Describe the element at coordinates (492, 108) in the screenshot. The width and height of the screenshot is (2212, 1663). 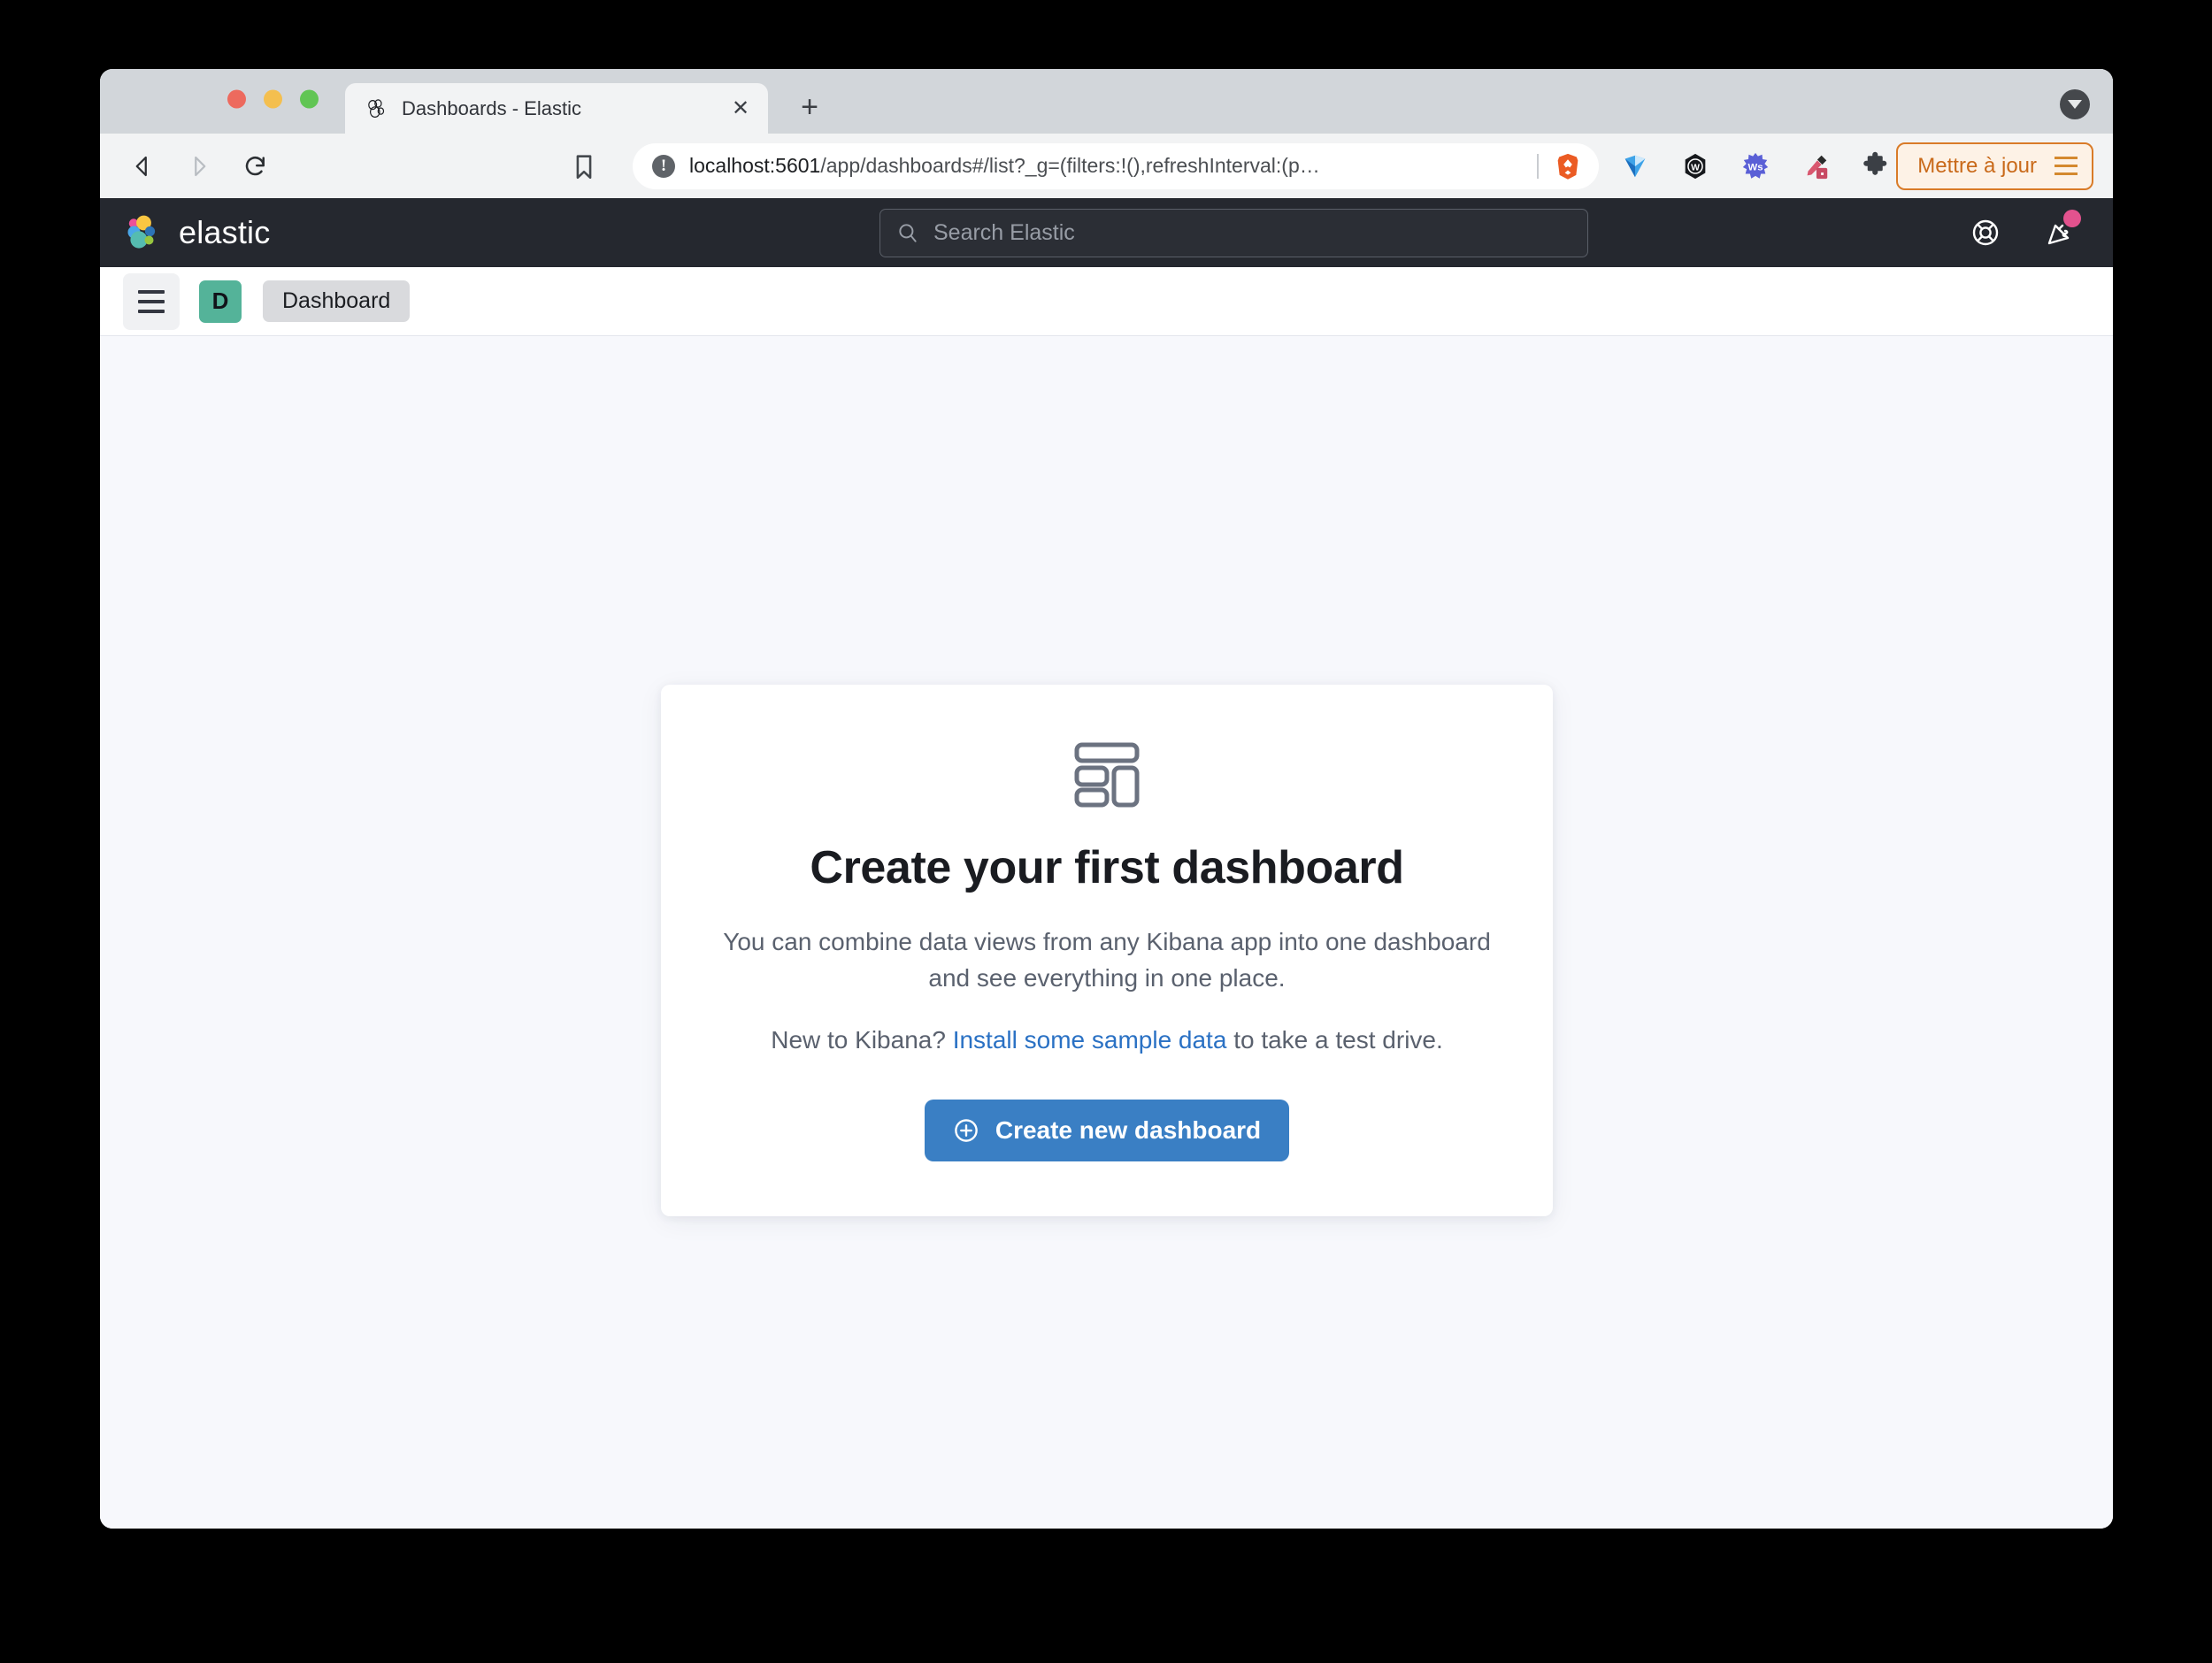
I see `tab-title: Dashboards - Elastic` at that location.